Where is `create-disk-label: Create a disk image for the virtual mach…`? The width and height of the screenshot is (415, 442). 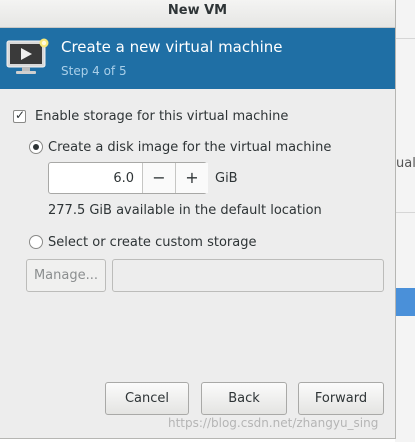
create-disk-label: Create a disk image for the virtual mach… is located at coordinates (189, 147).